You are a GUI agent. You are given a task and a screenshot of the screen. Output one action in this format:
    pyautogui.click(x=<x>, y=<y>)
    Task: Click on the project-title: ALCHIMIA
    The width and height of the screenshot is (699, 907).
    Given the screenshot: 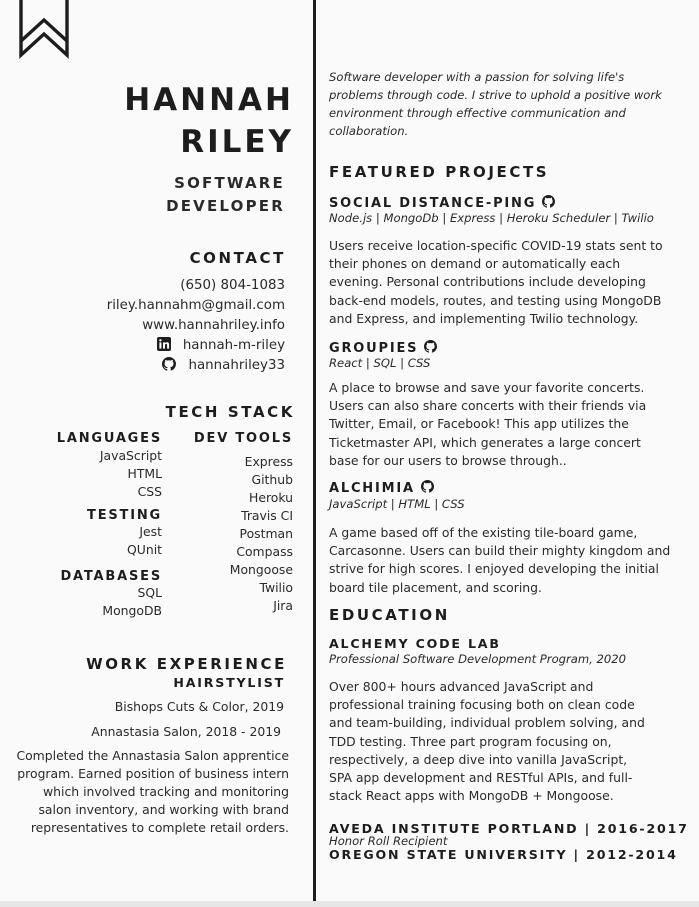 What is the action you would take?
    pyautogui.click(x=381, y=488)
    